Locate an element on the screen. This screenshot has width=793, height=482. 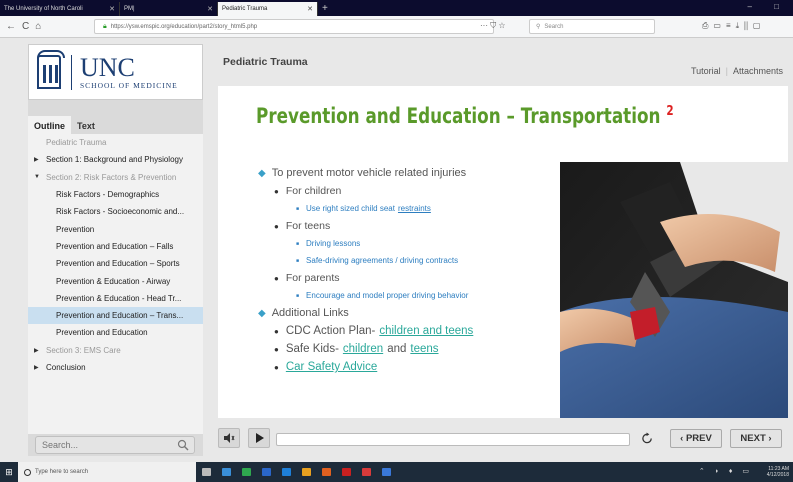
replay-icon is located at coordinates (646, 437).